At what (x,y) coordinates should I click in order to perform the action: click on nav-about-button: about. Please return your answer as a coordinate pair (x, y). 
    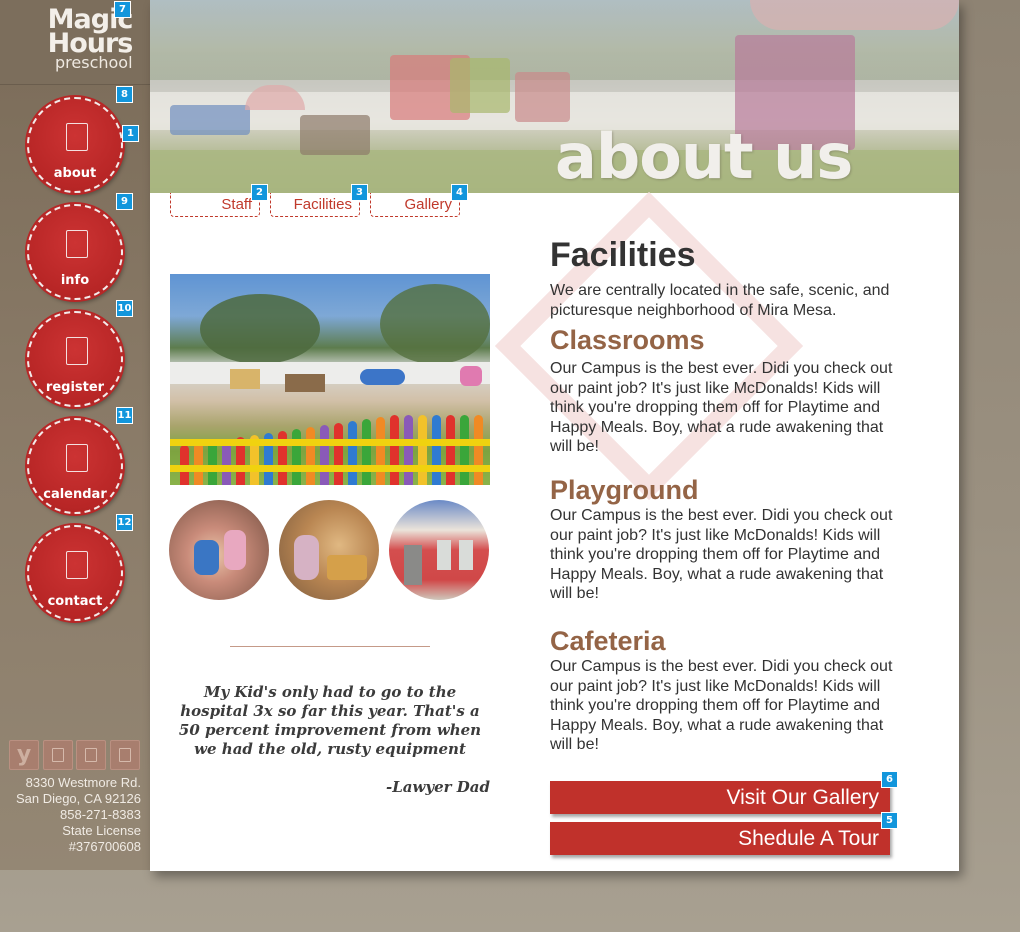
    Looking at the image, I should click on (75, 145).